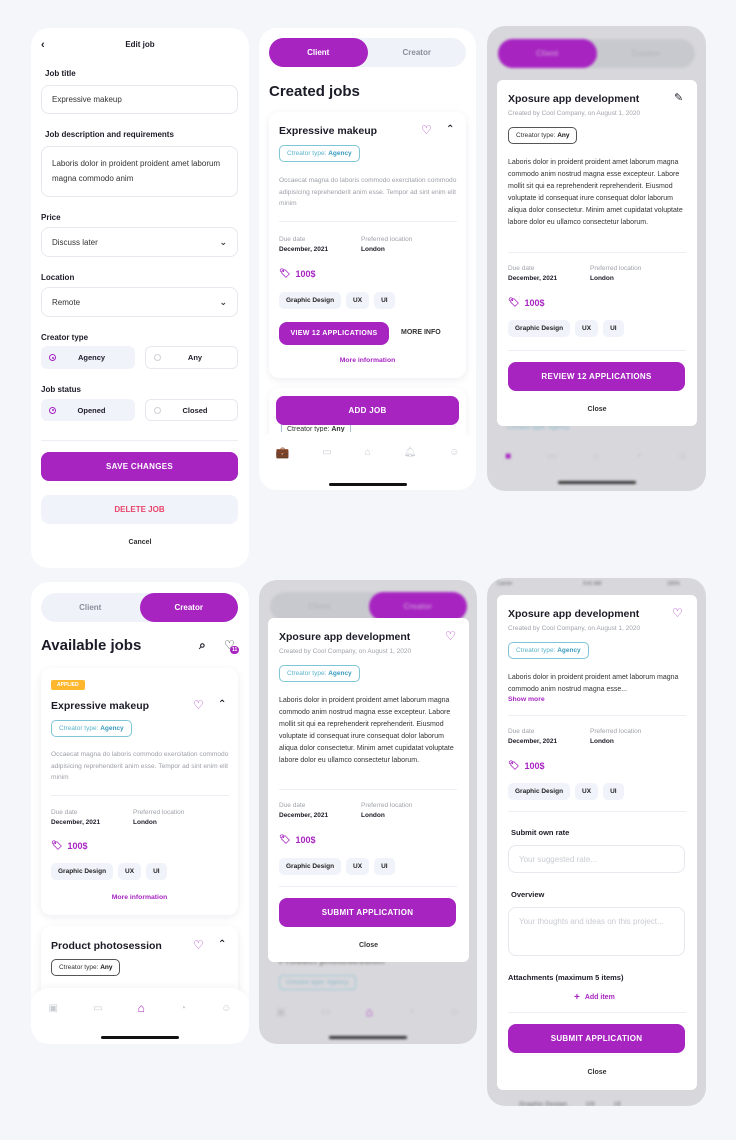 This screenshot has width=736, height=1140. Describe the element at coordinates (421, 332) in the screenshot. I see `more-info-button: MORE INFO` at that location.